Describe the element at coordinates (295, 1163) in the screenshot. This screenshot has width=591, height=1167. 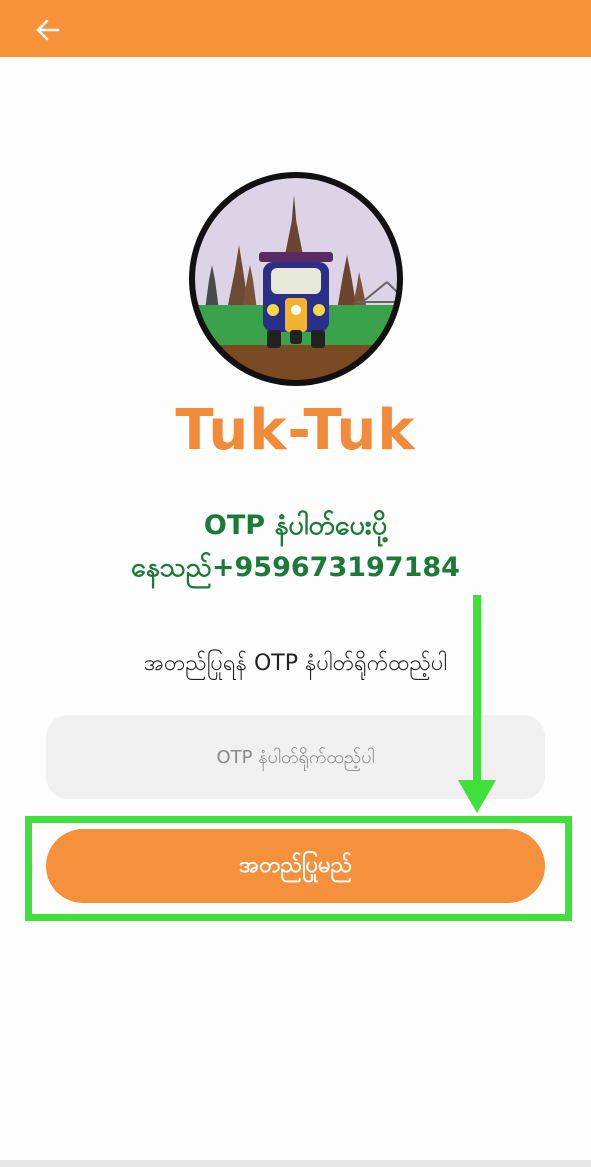
I see `bottom-edge` at that location.